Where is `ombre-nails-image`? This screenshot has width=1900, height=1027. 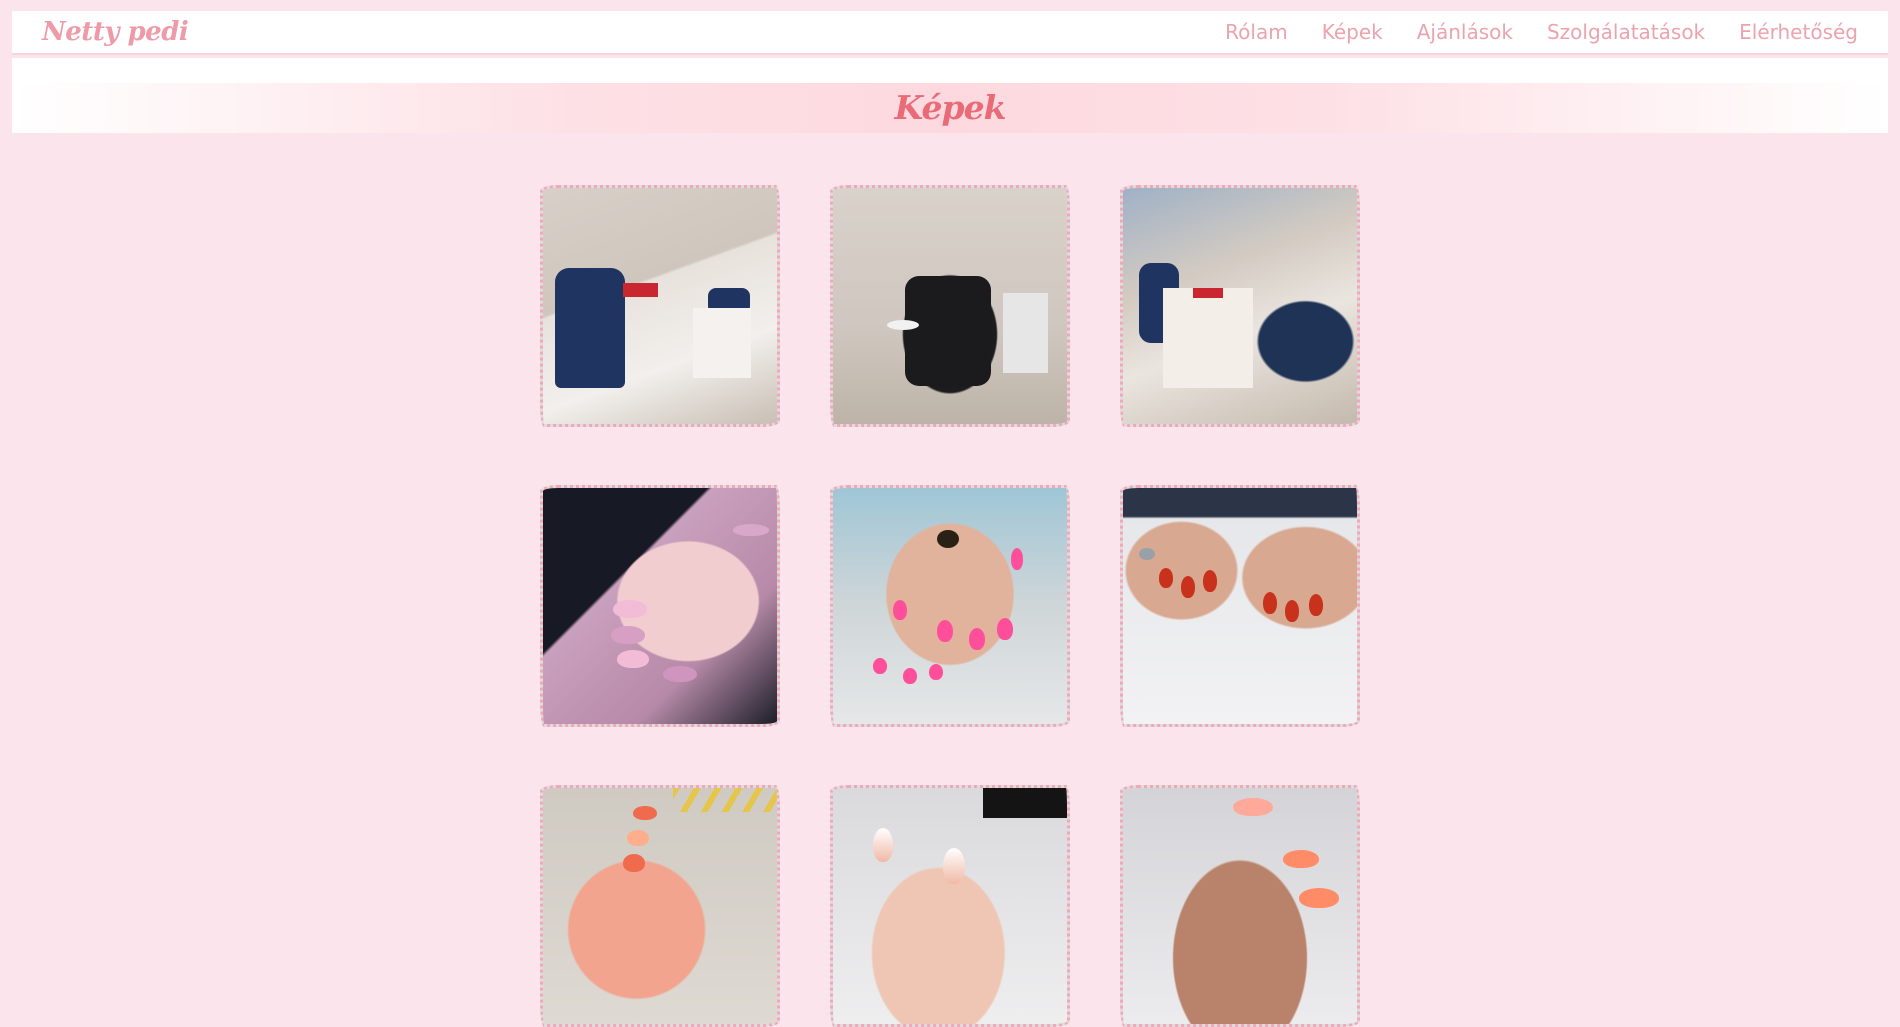 ombre-nails-image is located at coordinates (950, 906).